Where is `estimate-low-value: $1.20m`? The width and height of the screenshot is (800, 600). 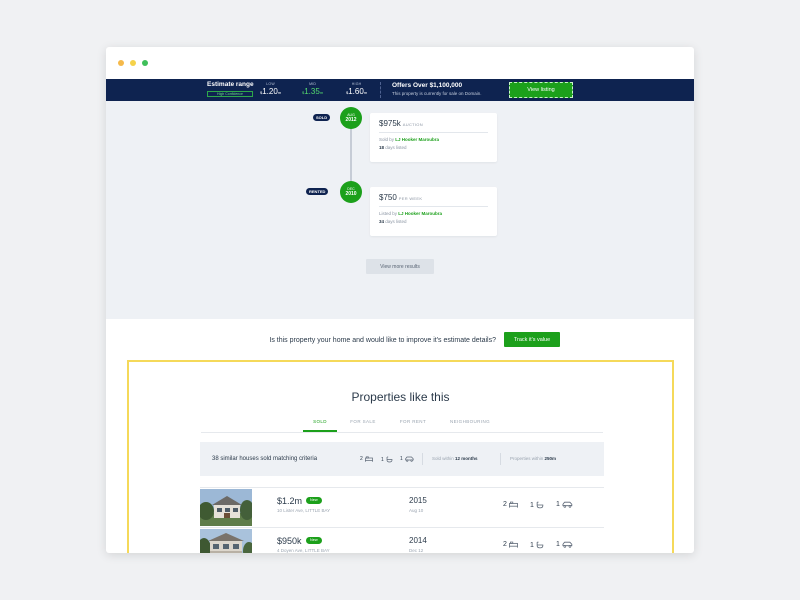
estimate-low-value: $1.20m is located at coordinates (271, 91).